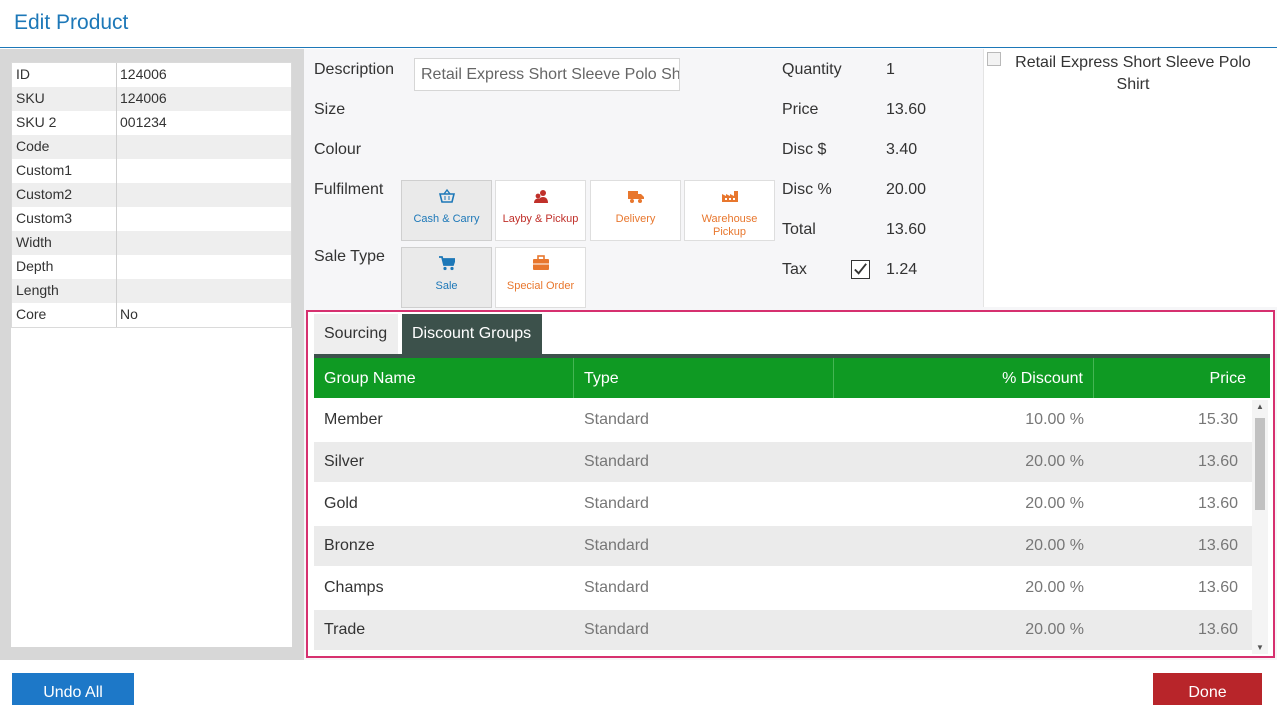  I want to click on tax-checkbox, so click(860, 269).